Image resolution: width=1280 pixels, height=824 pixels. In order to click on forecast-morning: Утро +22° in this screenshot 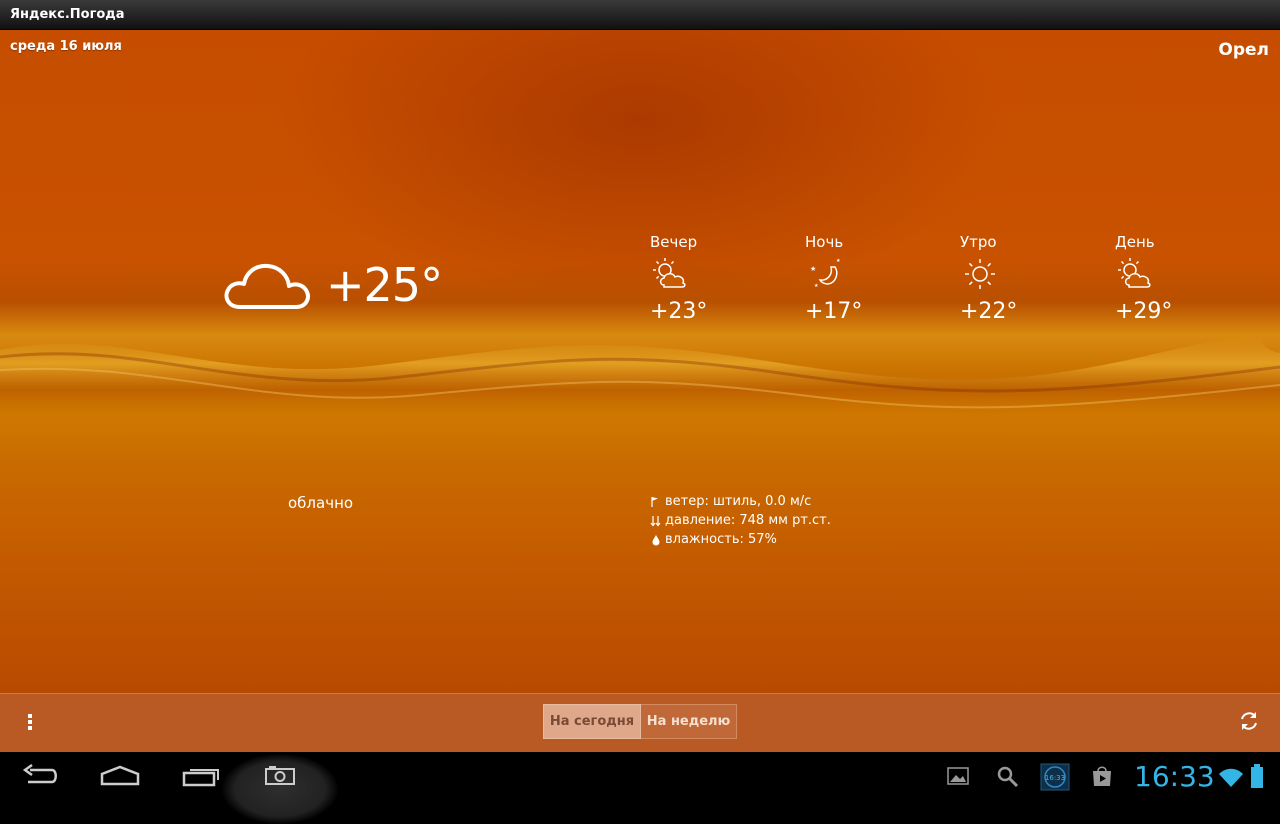, I will do `click(1015, 278)`.